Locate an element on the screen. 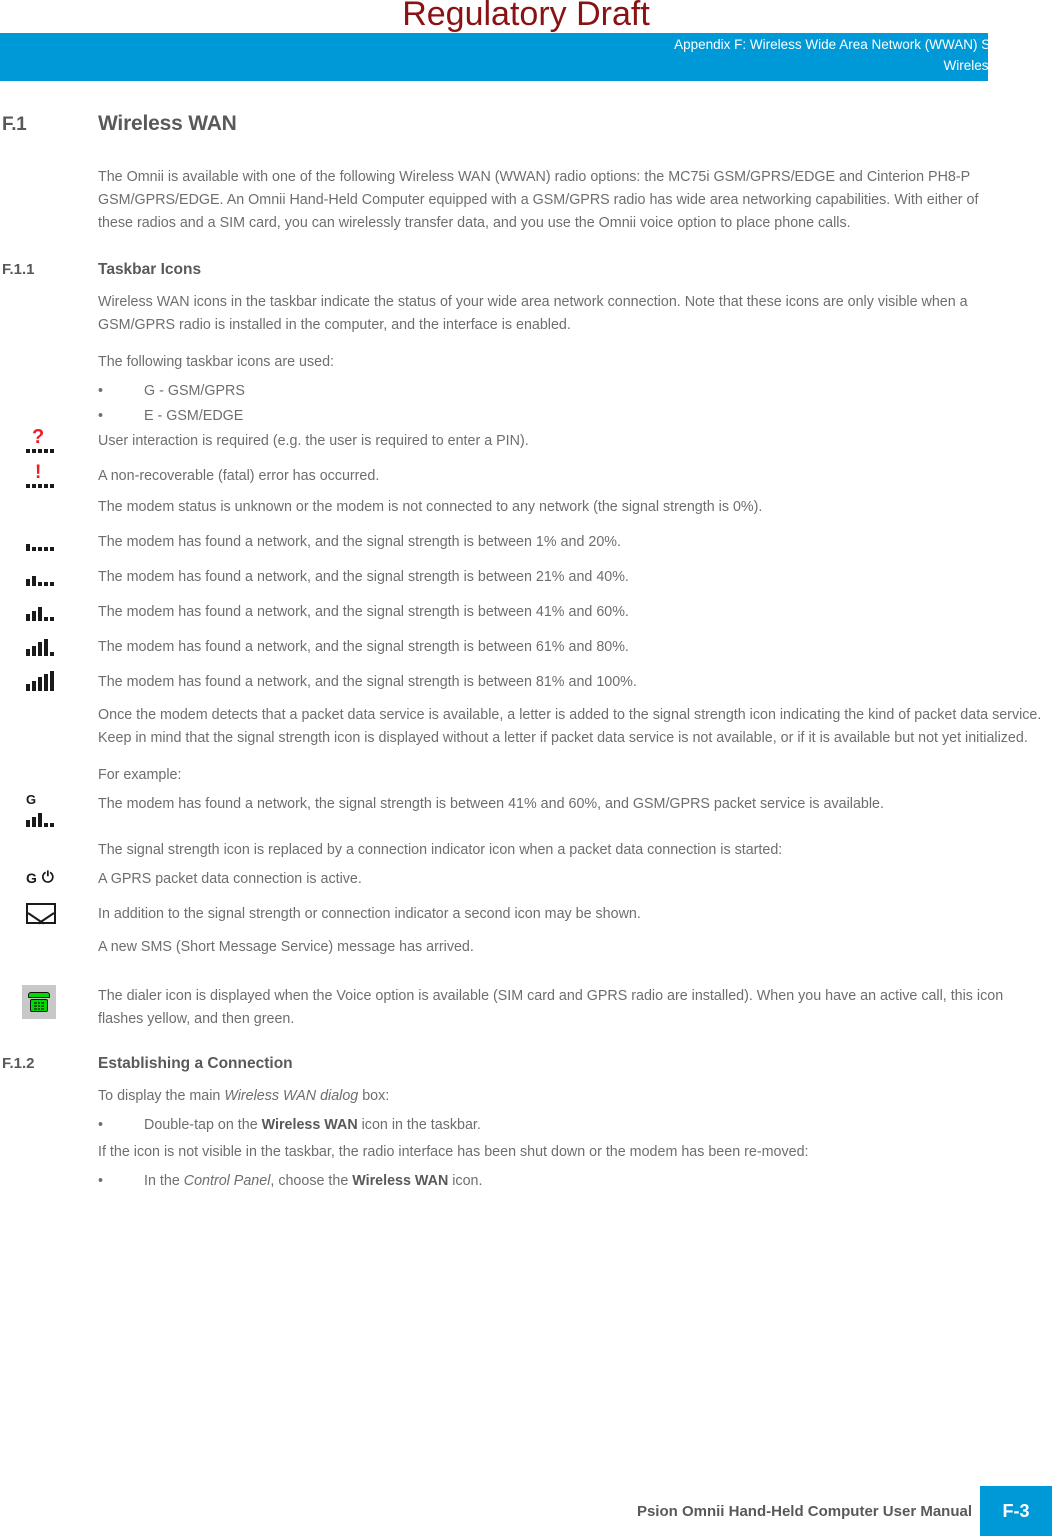  bullet1-prefix: Double-tap on the is located at coordinates (203, 1125).